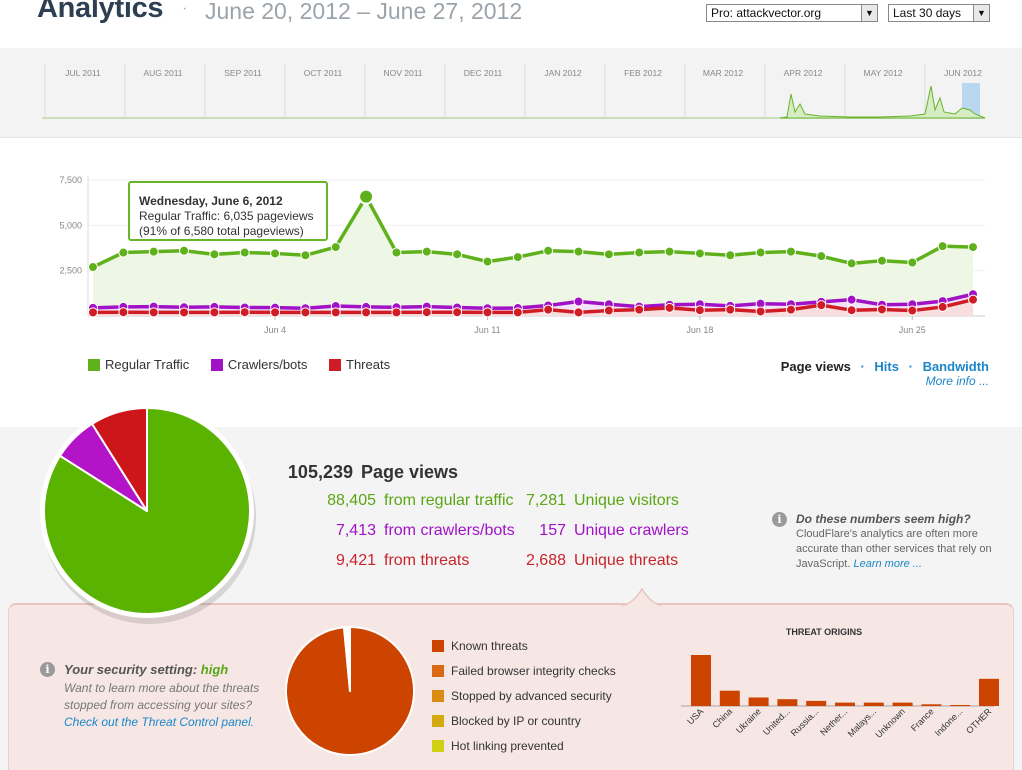 Image resolution: width=1022 pixels, height=770 pixels. I want to click on page-views-total: 105,239 Page views, so click(370, 472).